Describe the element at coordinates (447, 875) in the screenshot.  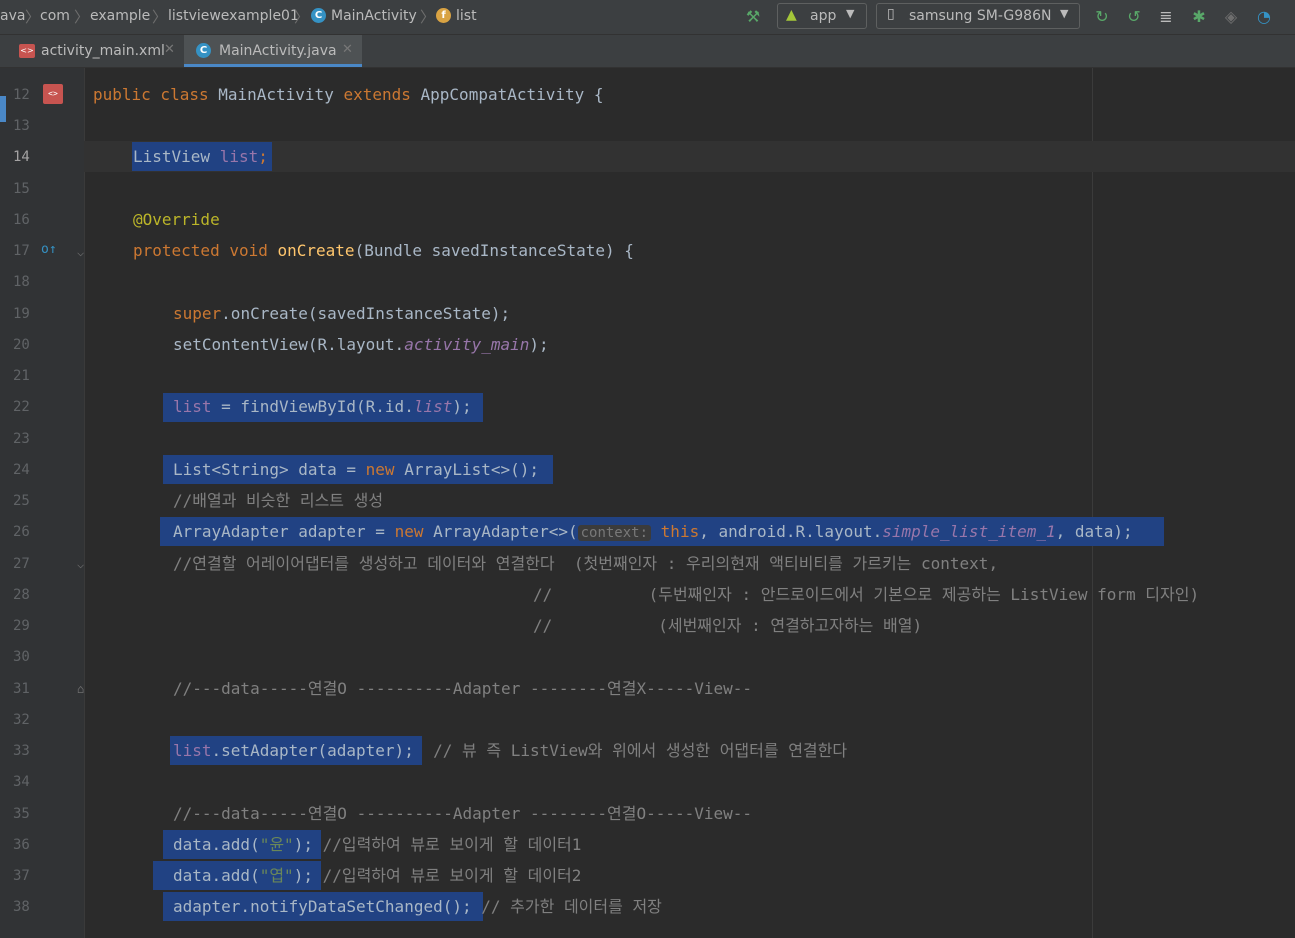
I see `comment: //입력하여 뷰로 보이게 할 데이터2` at that location.